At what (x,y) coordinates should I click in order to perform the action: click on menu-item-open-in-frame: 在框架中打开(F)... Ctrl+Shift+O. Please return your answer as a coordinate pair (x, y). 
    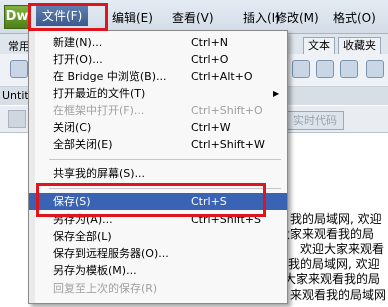
    Looking at the image, I should click on (158, 110).